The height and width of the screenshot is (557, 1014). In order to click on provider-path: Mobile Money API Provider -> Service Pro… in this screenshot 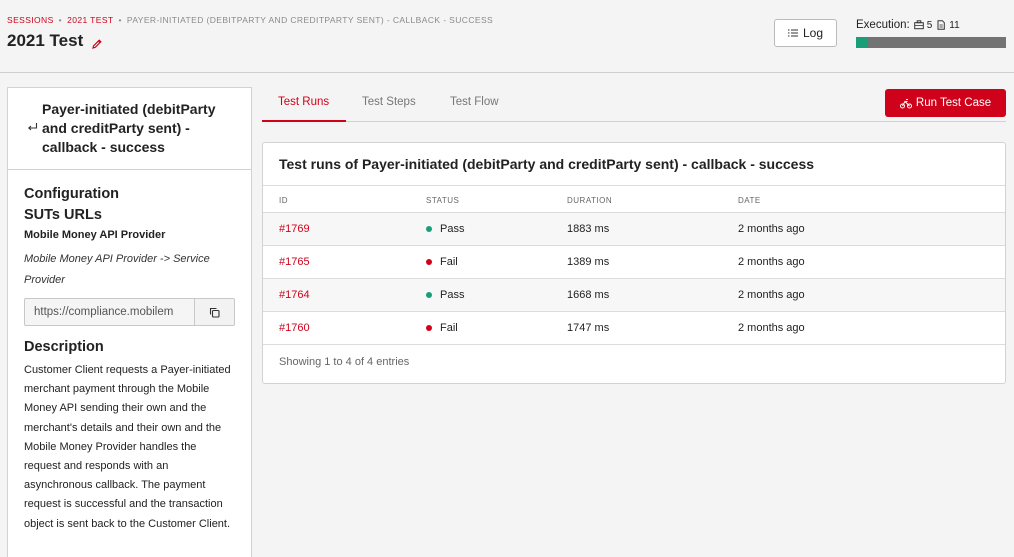, I will do `click(117, 269)`.